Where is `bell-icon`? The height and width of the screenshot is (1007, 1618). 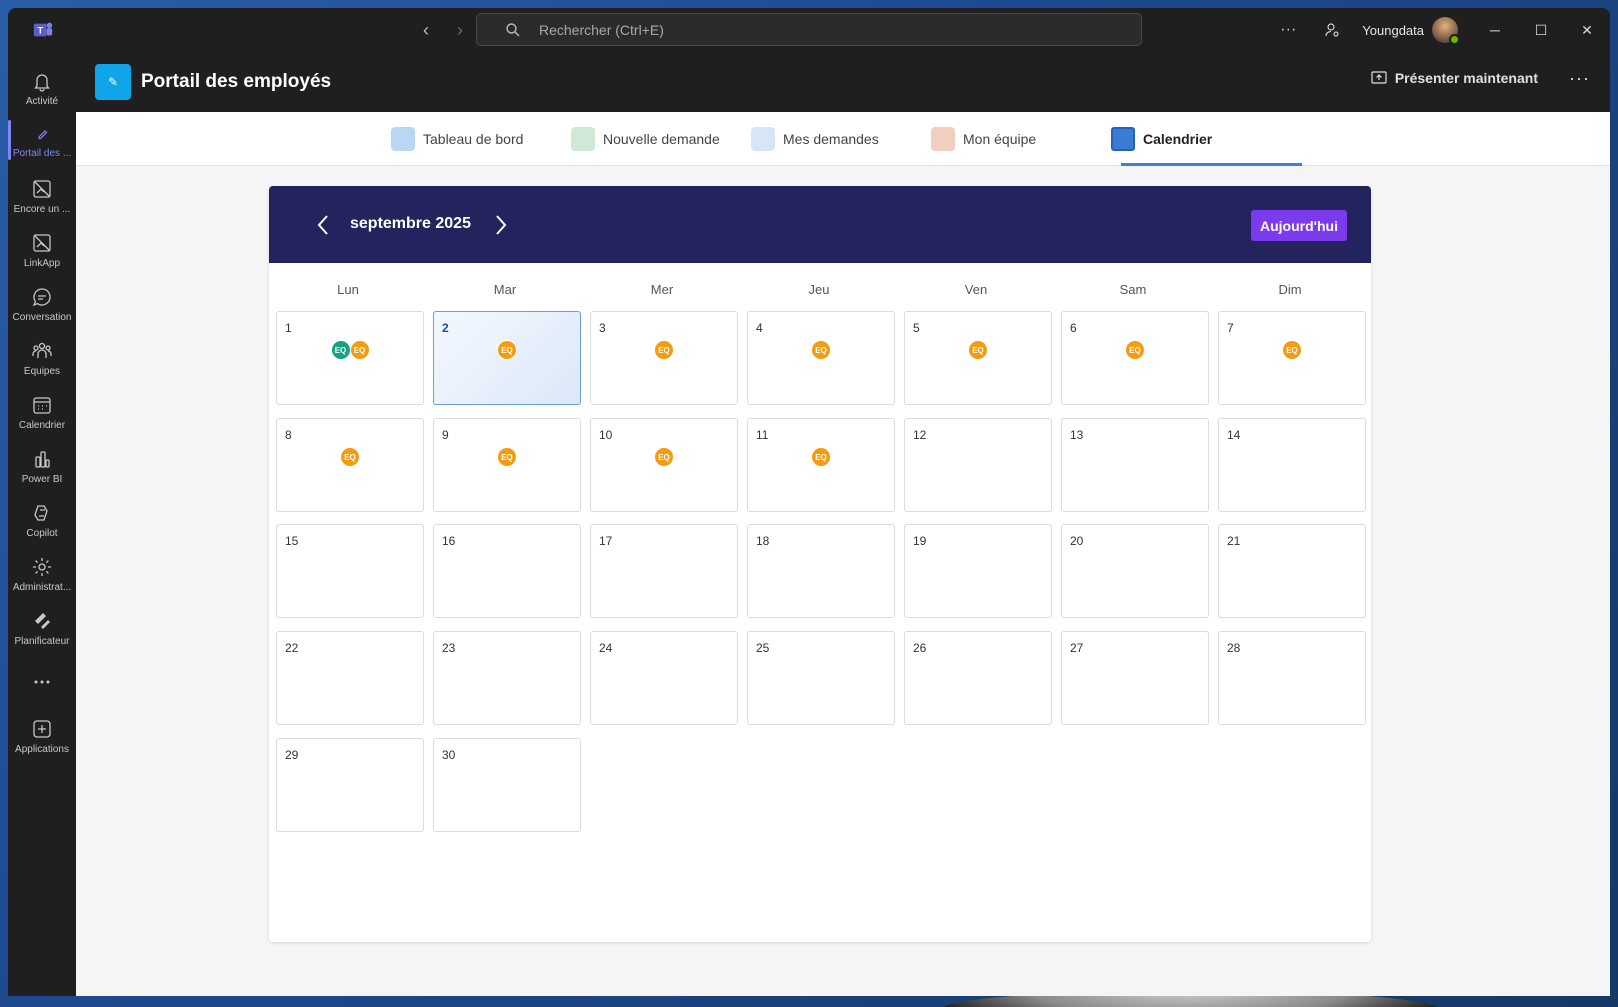
bell-icon is located at coordinates (42, 82).